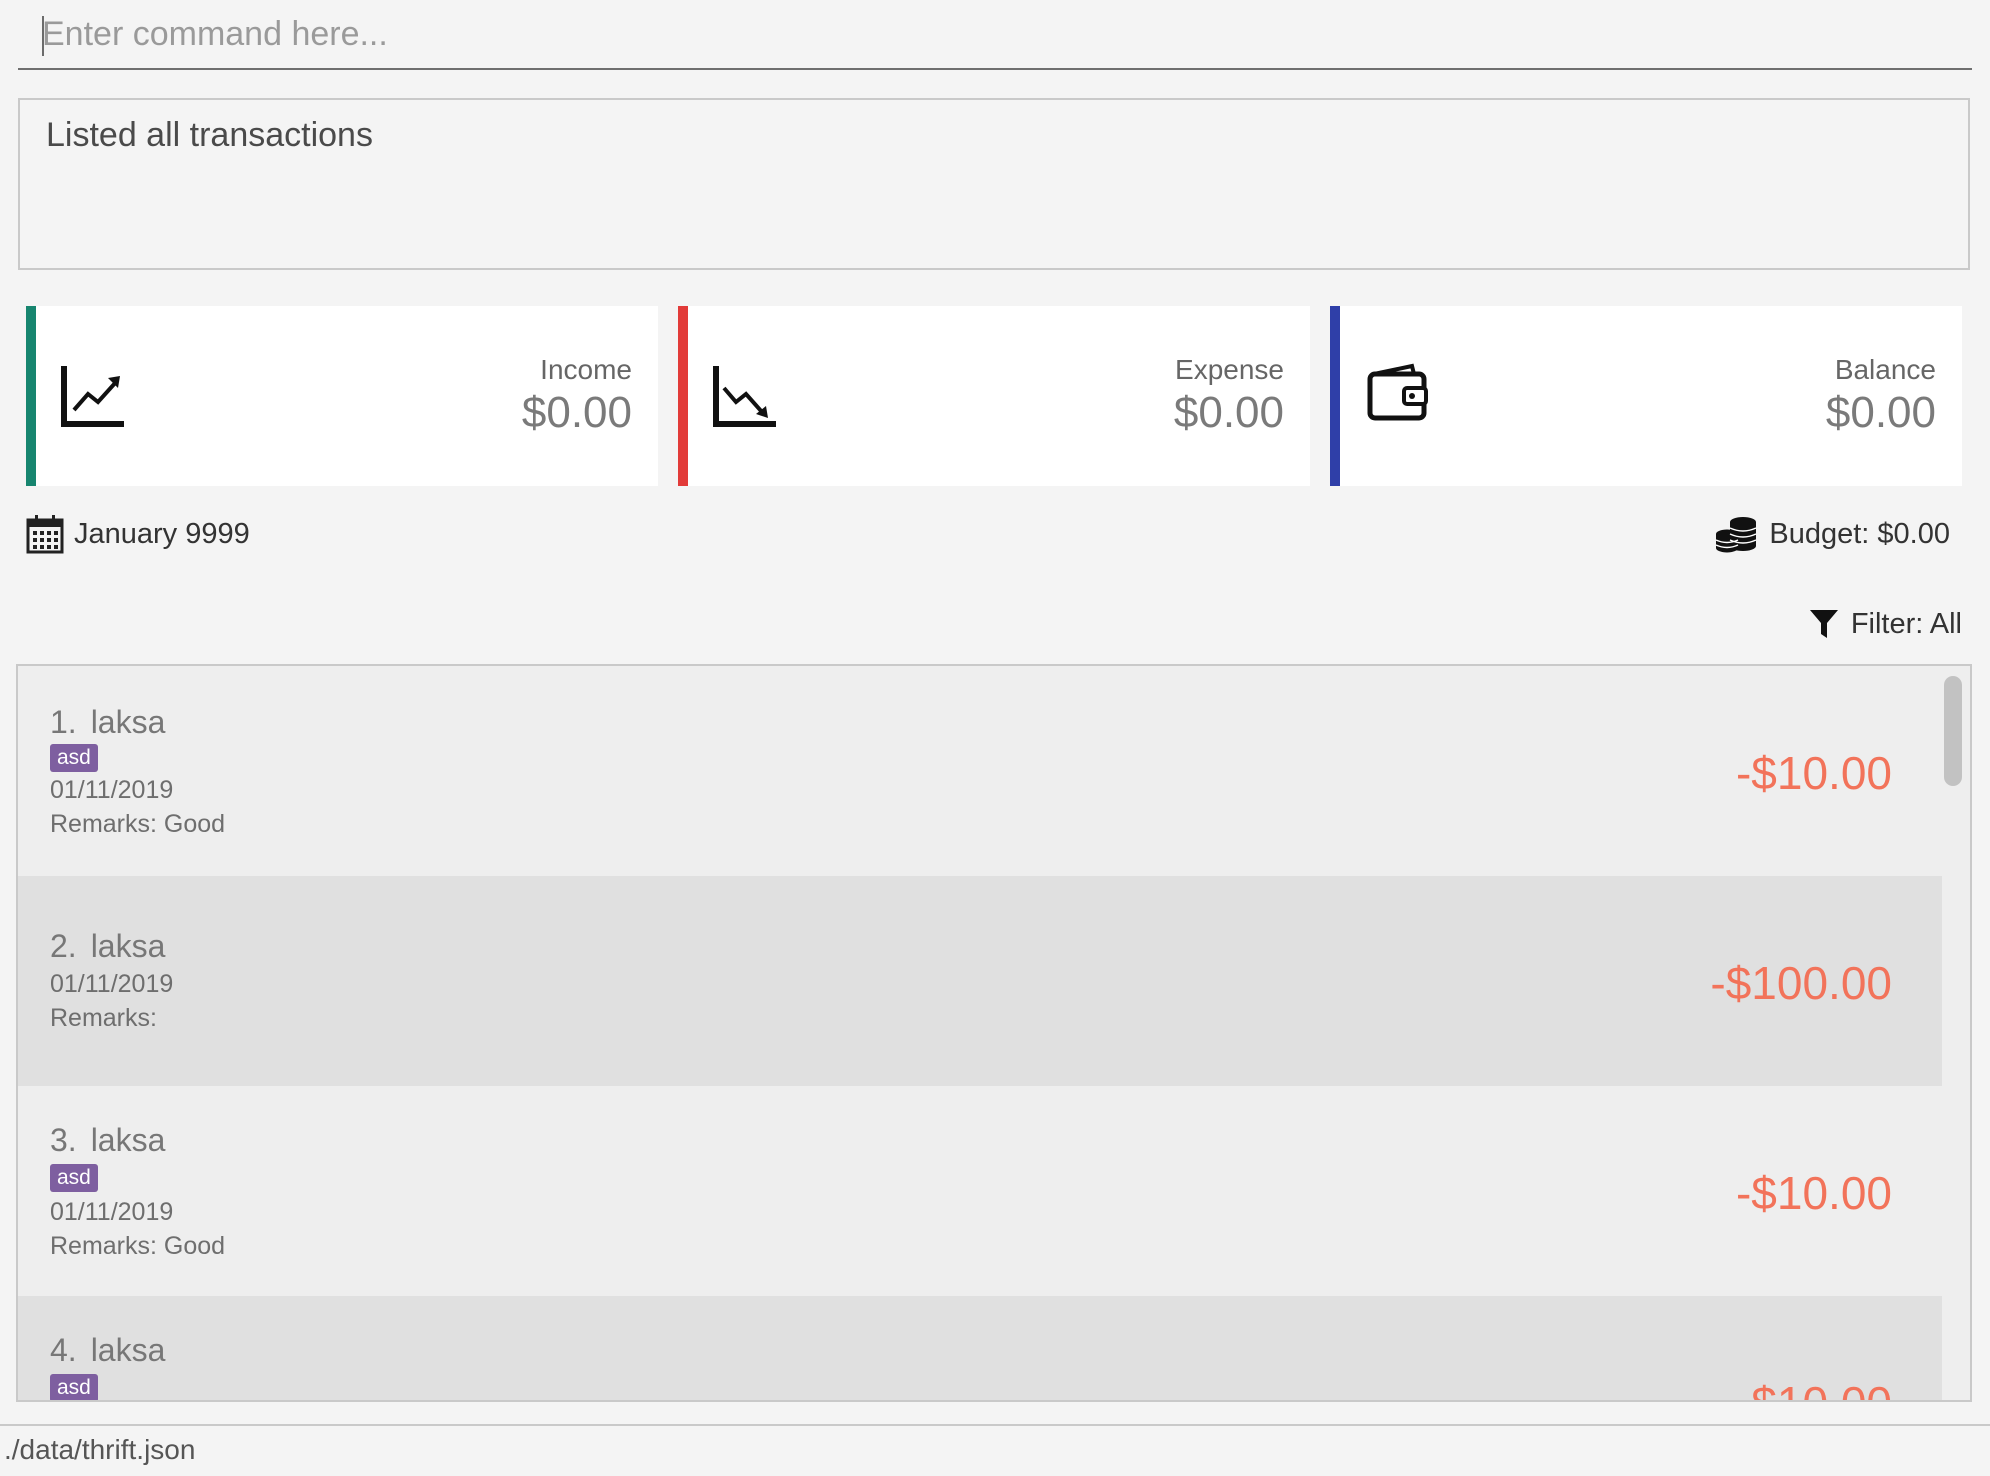  I want to click on transaction-title: 2. laksa, so click(107, 946).